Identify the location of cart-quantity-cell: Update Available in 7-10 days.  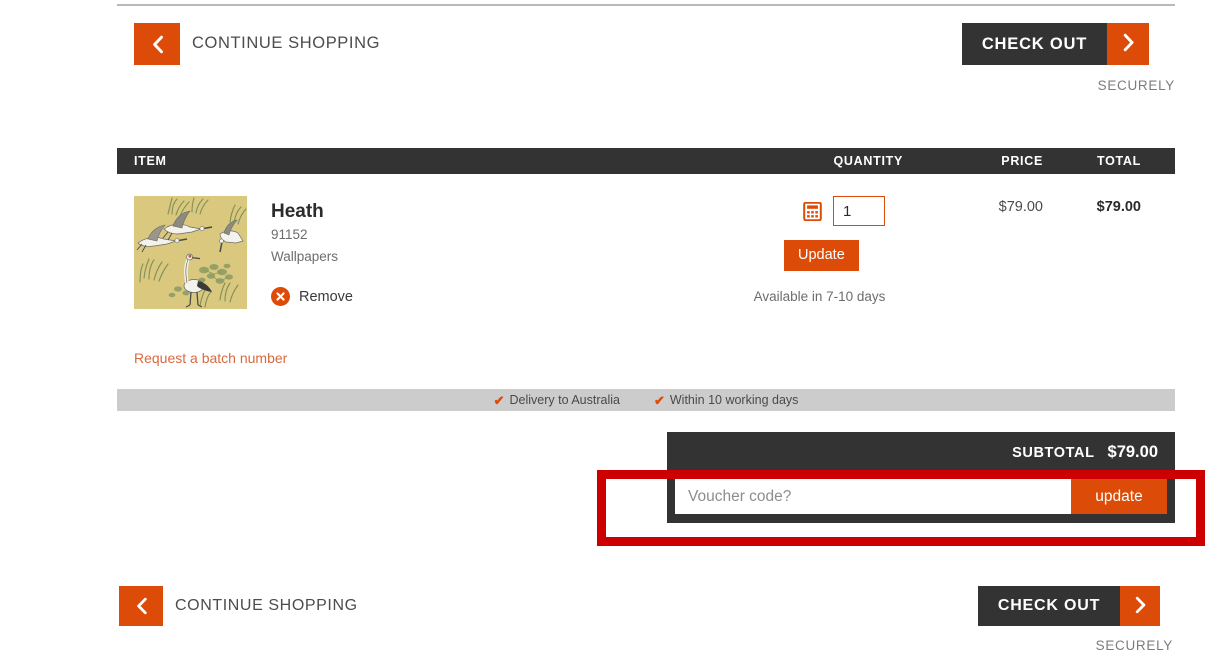
(815, 252).